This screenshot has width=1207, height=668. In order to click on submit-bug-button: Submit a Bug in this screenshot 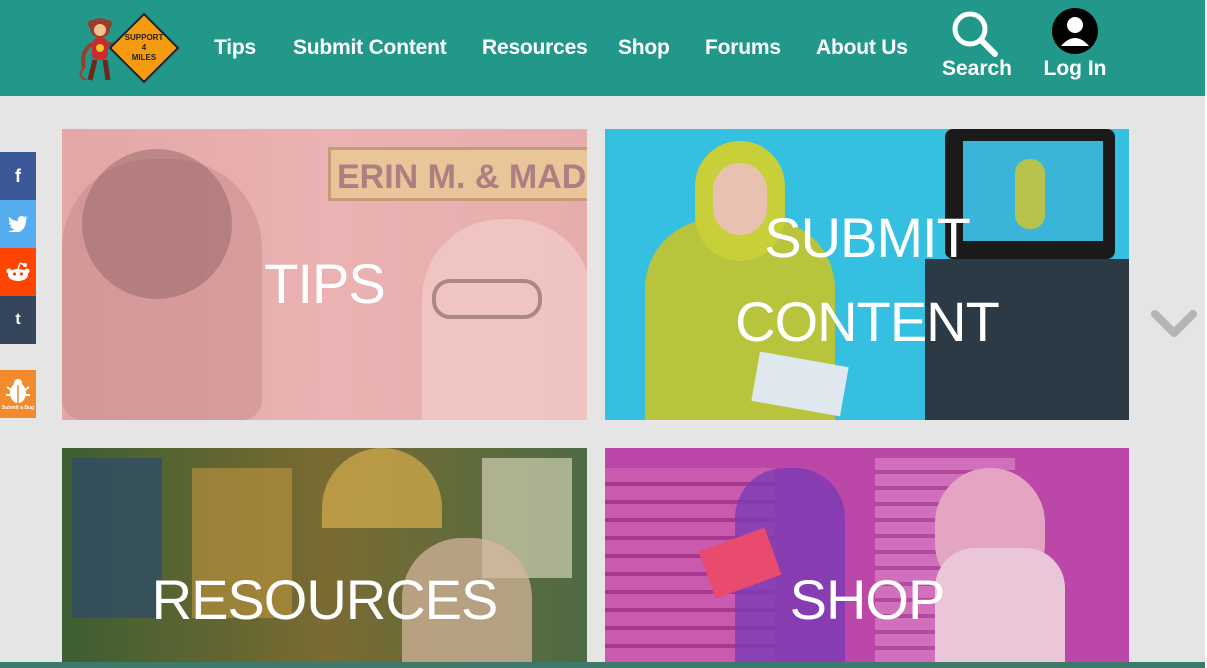, I will do `click(18, 394)`.